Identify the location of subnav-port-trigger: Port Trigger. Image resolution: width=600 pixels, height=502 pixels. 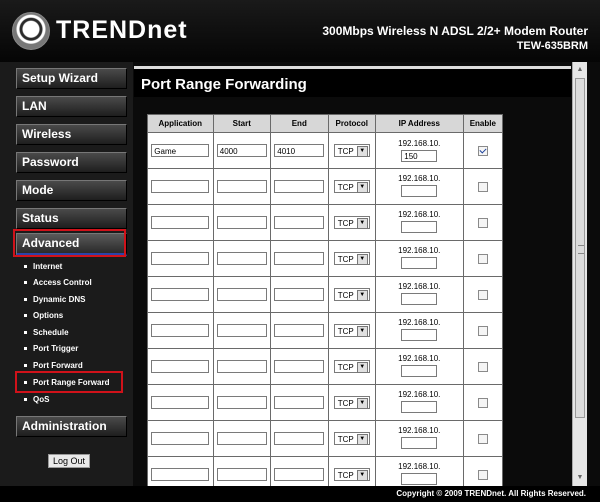
(51, 348).